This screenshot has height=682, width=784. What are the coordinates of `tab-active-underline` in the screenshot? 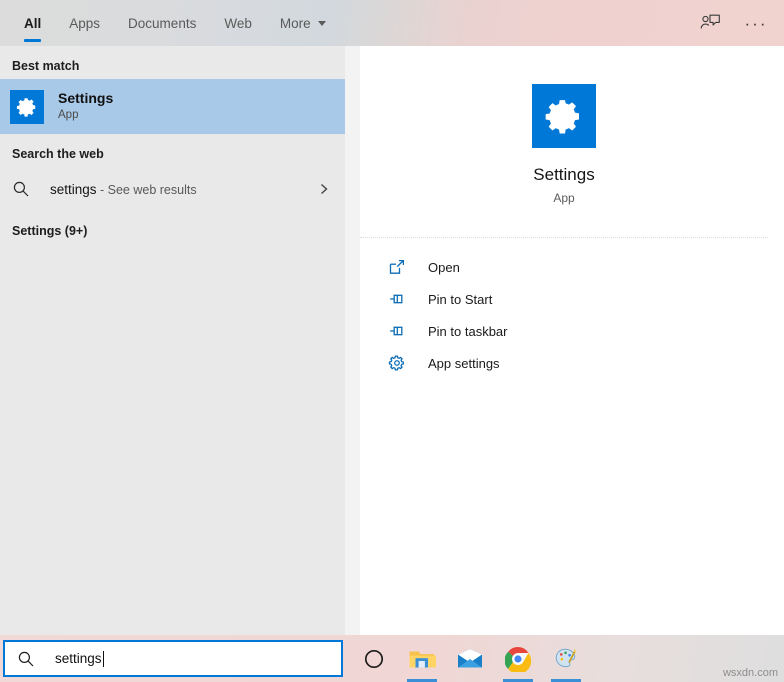 It's located at (33, 40).